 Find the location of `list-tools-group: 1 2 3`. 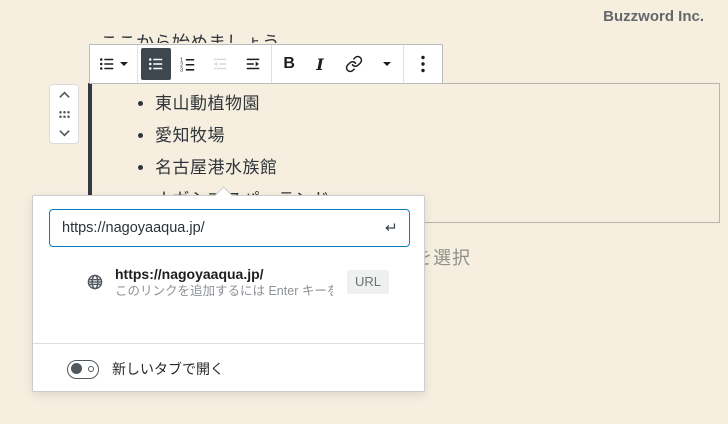

list-tools-group: 1 2 3 is located at coordinates (205, 64).